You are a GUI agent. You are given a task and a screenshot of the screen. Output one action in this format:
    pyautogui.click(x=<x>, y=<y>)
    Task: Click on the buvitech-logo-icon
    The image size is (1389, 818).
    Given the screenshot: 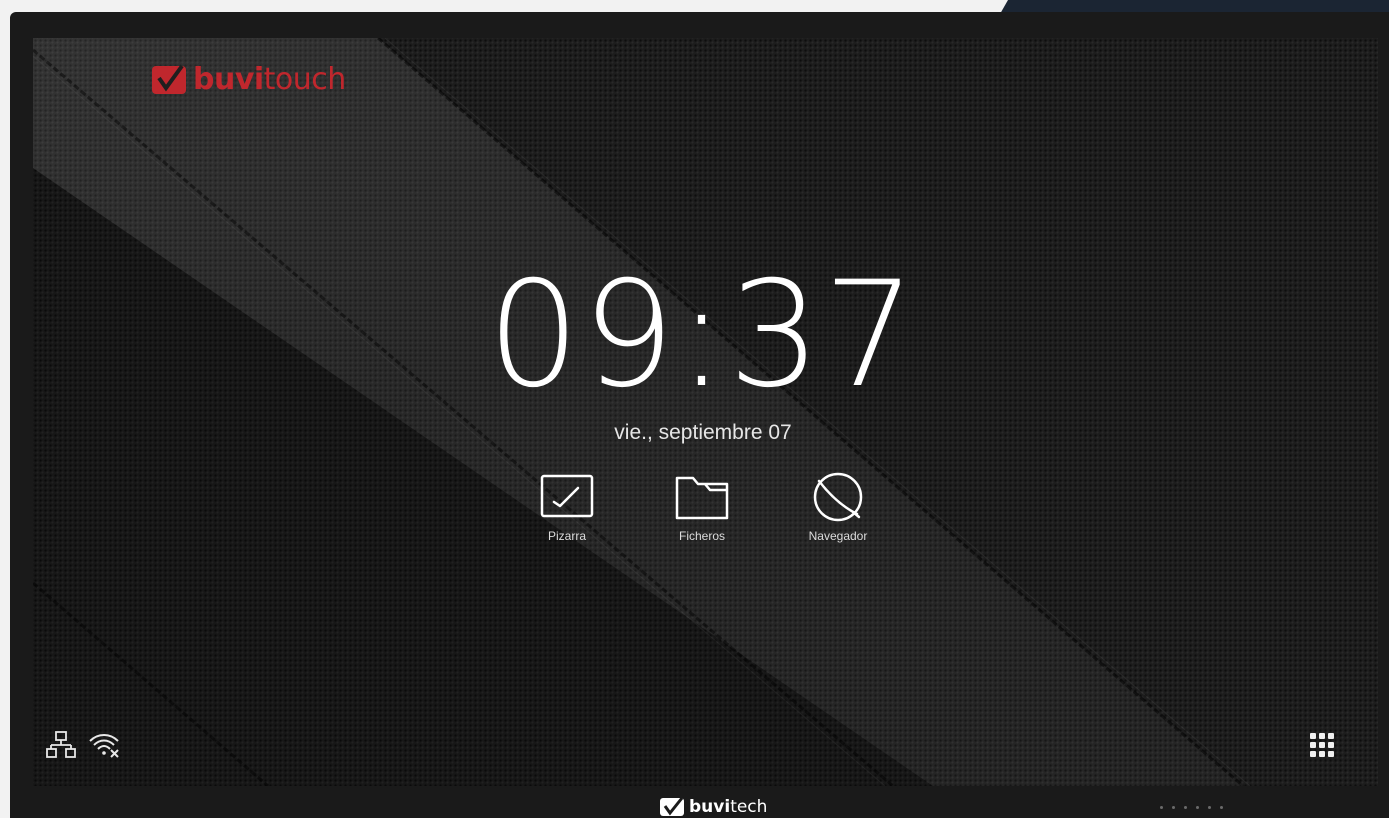 What is the action you would take?
    pyautogui.click(x=672, y=806)
    